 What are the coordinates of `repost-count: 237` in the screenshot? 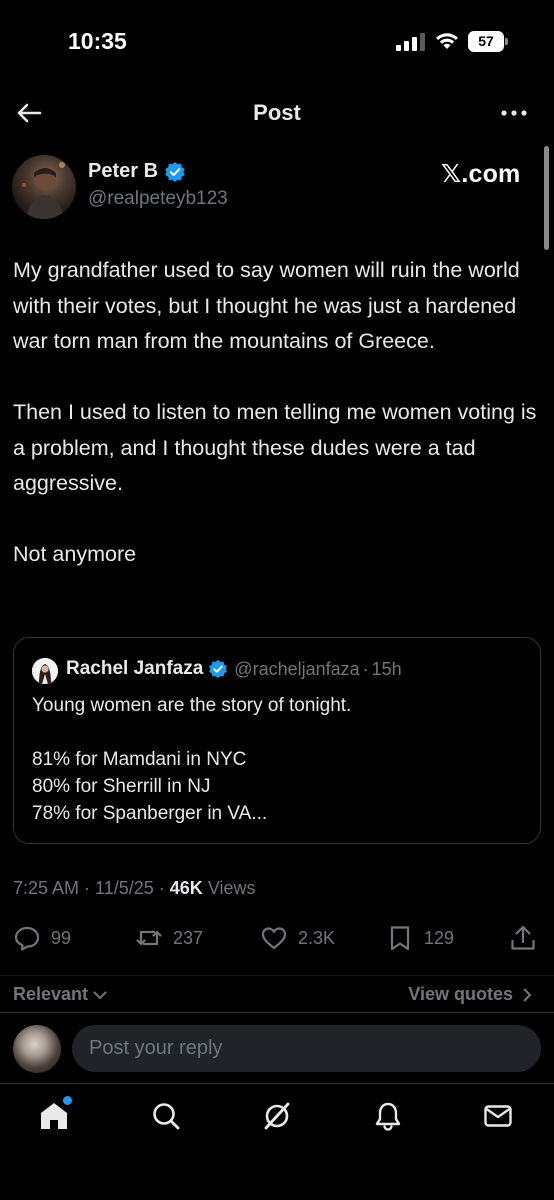 It's located at (188, 937).